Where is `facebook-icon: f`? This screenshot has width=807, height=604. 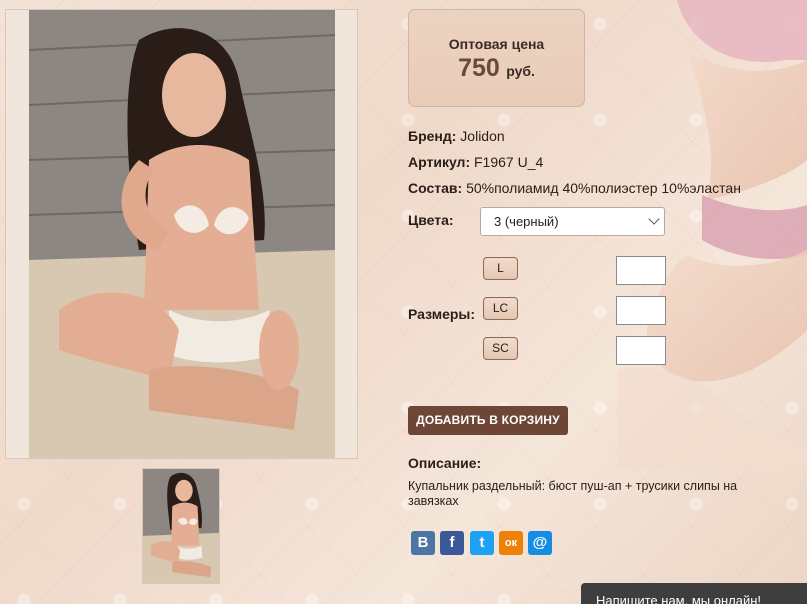 facebook-icon: f is located at coordinates (452, 543).